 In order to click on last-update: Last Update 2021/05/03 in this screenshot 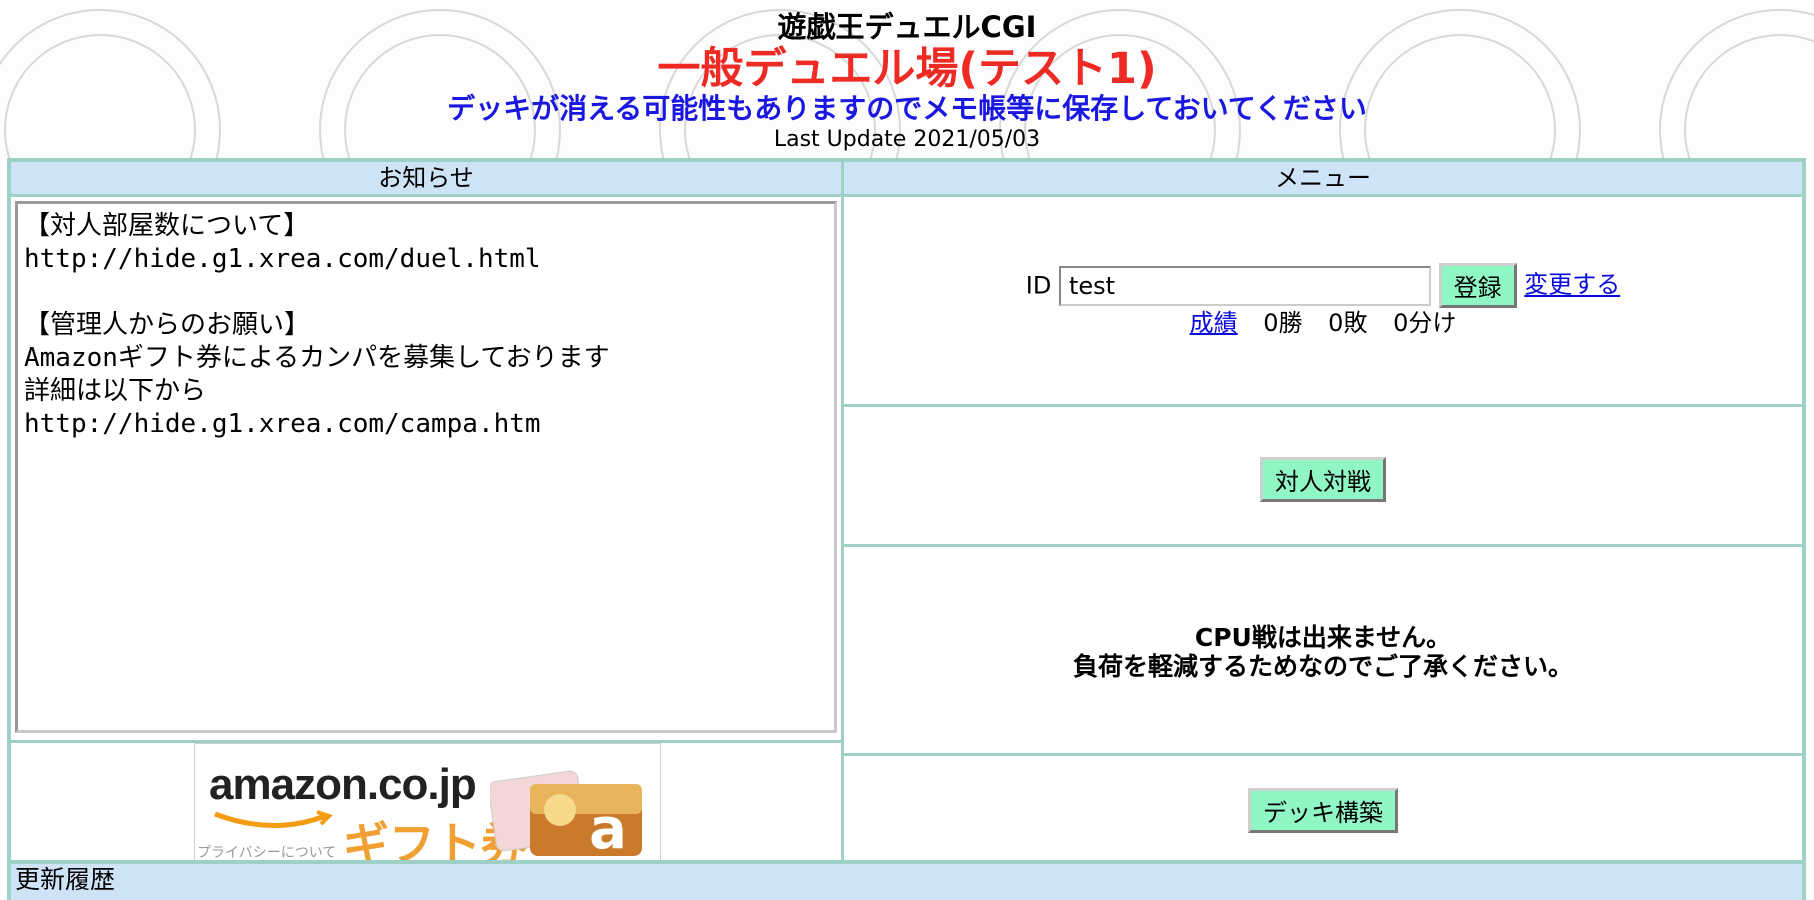, I will do `click(907, 139)`.